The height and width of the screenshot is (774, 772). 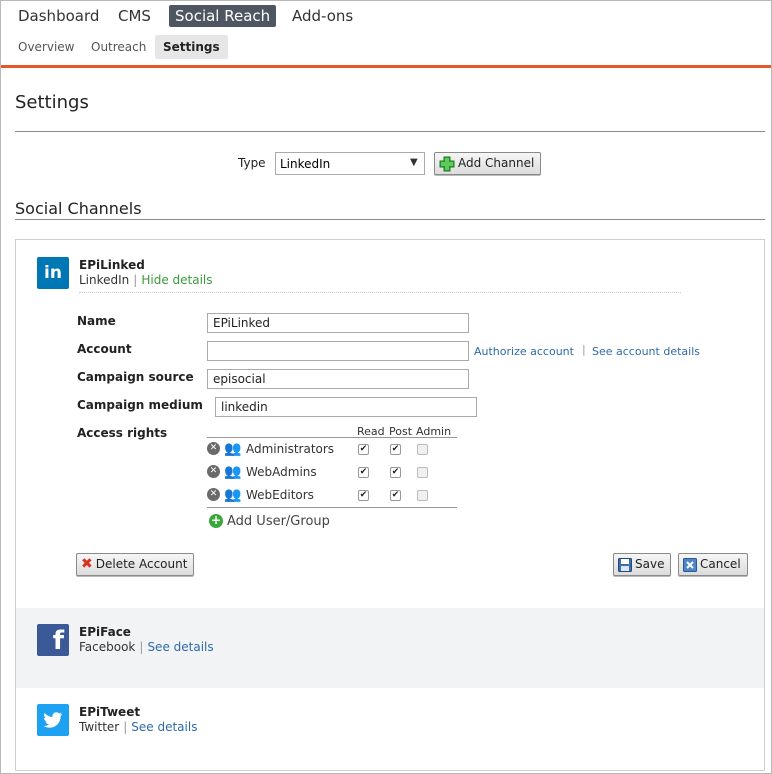 What do you see at coordinates (338, 323) in the screenshot?
I see `name-field` at bounding box center [338, 323].